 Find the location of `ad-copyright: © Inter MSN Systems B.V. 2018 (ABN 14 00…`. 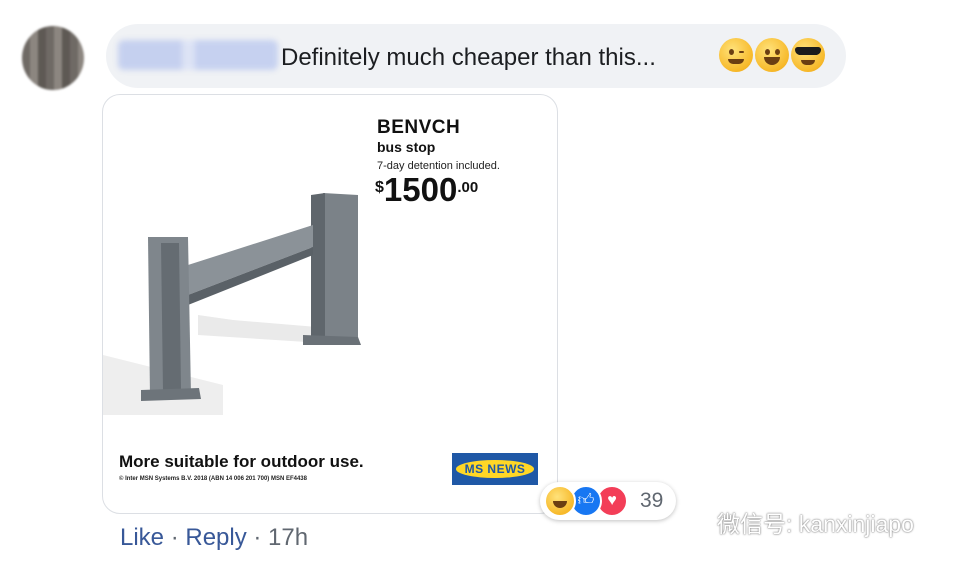

ad-copyright: © Inter MSN Systems B.V. 2018 (ABN 14 00… is located at coordinates (213, 479).